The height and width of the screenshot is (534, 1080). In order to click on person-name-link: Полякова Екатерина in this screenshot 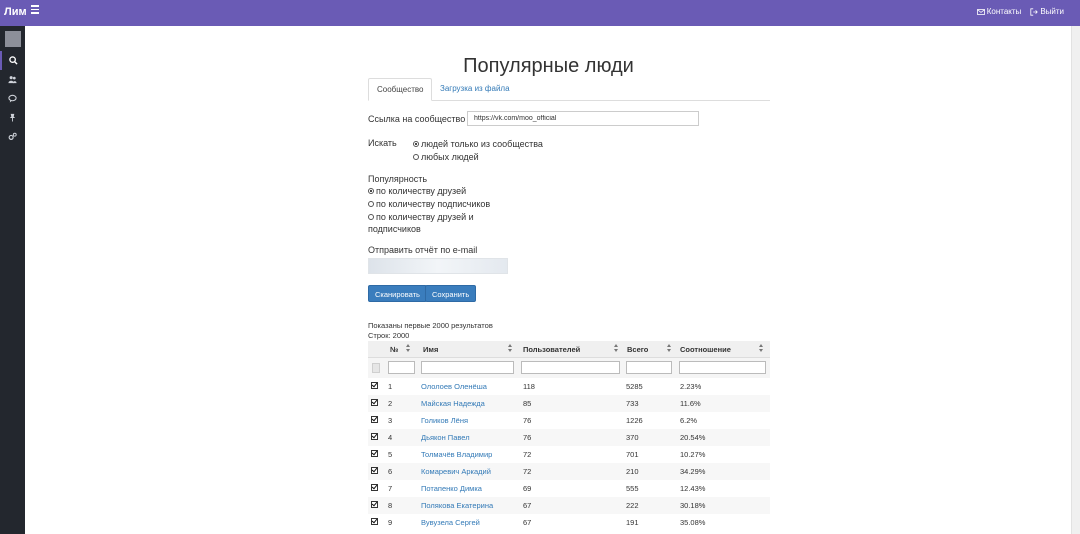, I will do `click(457, 505)`.